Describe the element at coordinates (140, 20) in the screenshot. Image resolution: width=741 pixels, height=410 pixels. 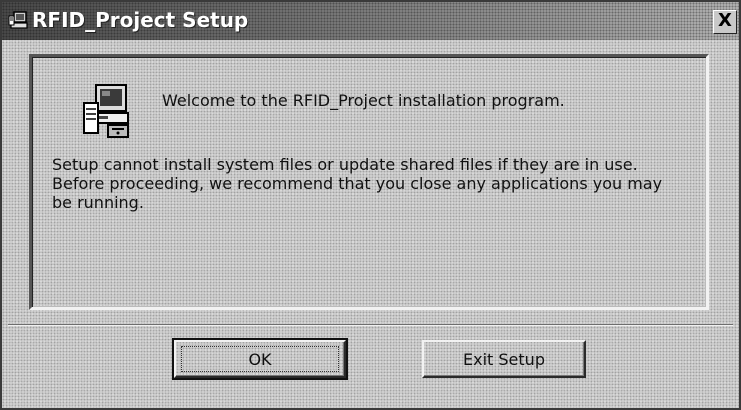
I see `window-title: RFID_Project Setup` at that location.